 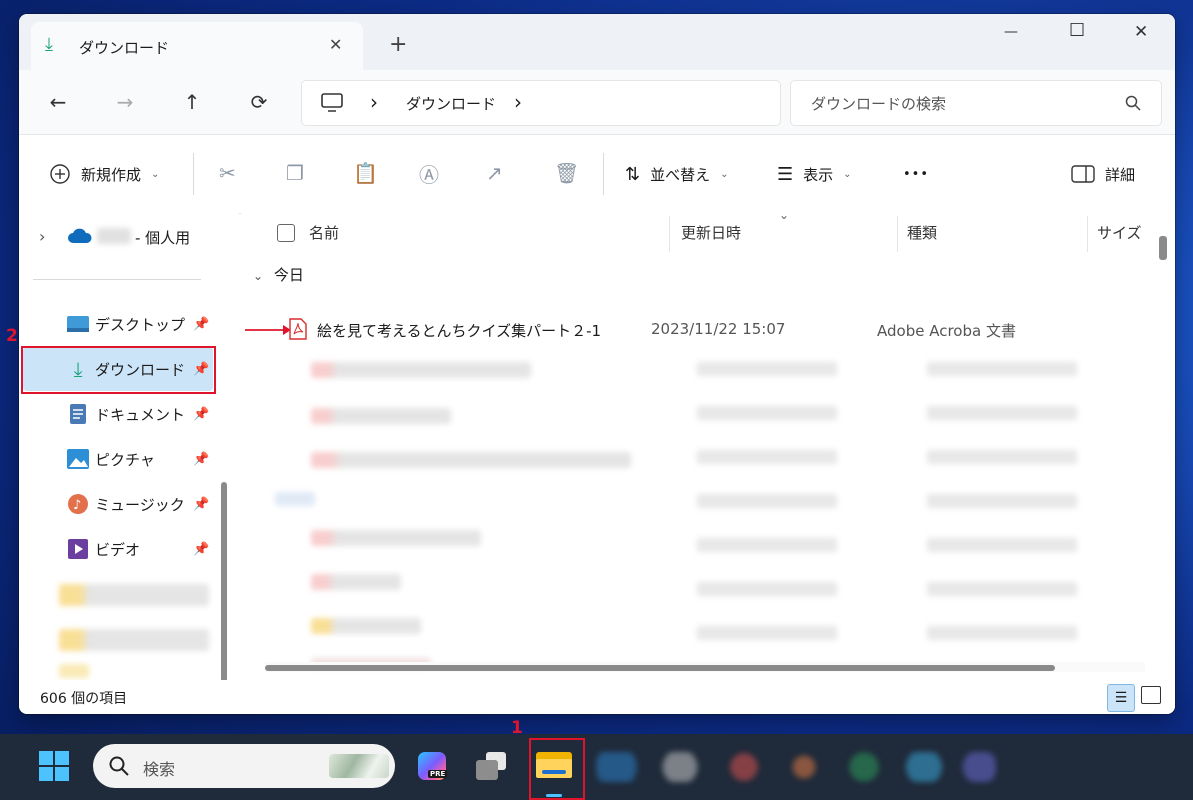 What do you see at coordinates (197, 46) in the screenshot?
I see `tab-downloads: ⤓ ダウンロード ✕` at bounding box center [197, 46].